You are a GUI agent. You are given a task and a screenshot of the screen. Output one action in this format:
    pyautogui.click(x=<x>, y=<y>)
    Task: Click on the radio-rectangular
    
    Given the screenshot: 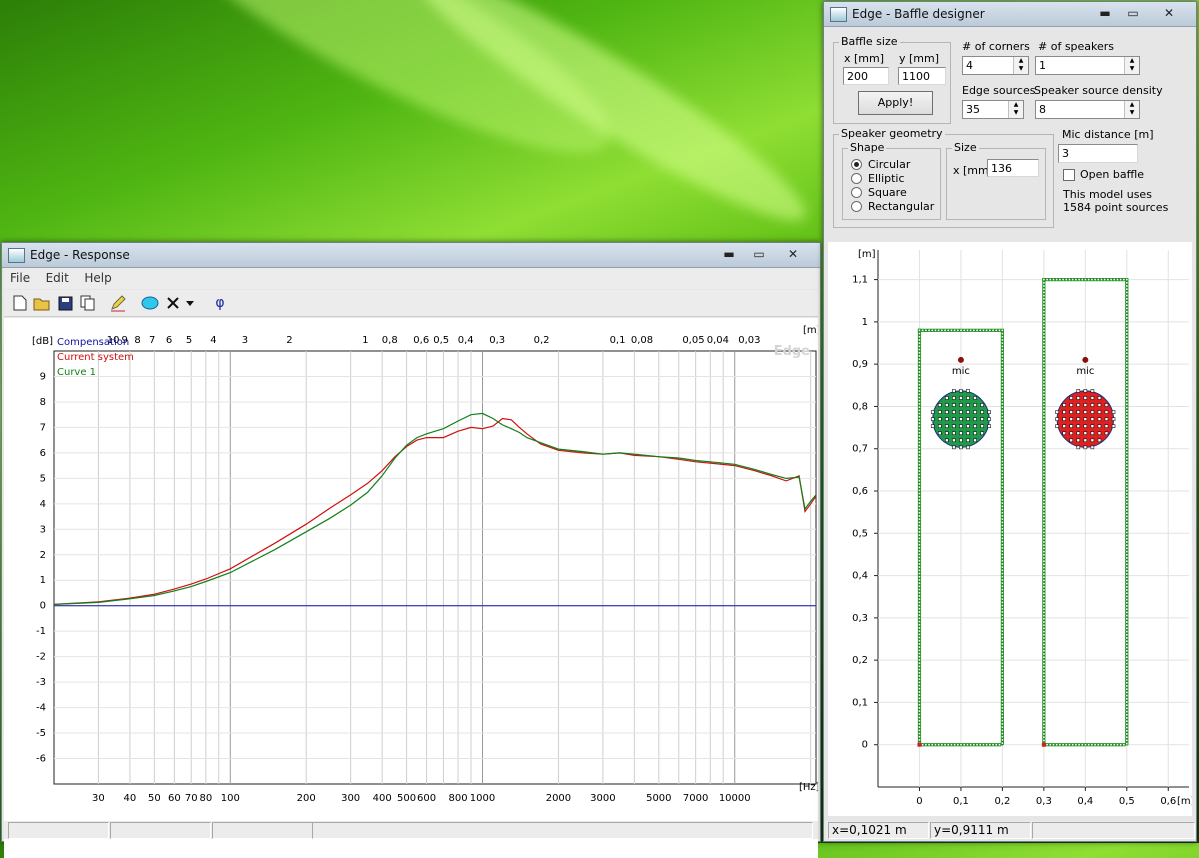 What is the action you would take?
    pyautogui.click(x=856, y=206)
    